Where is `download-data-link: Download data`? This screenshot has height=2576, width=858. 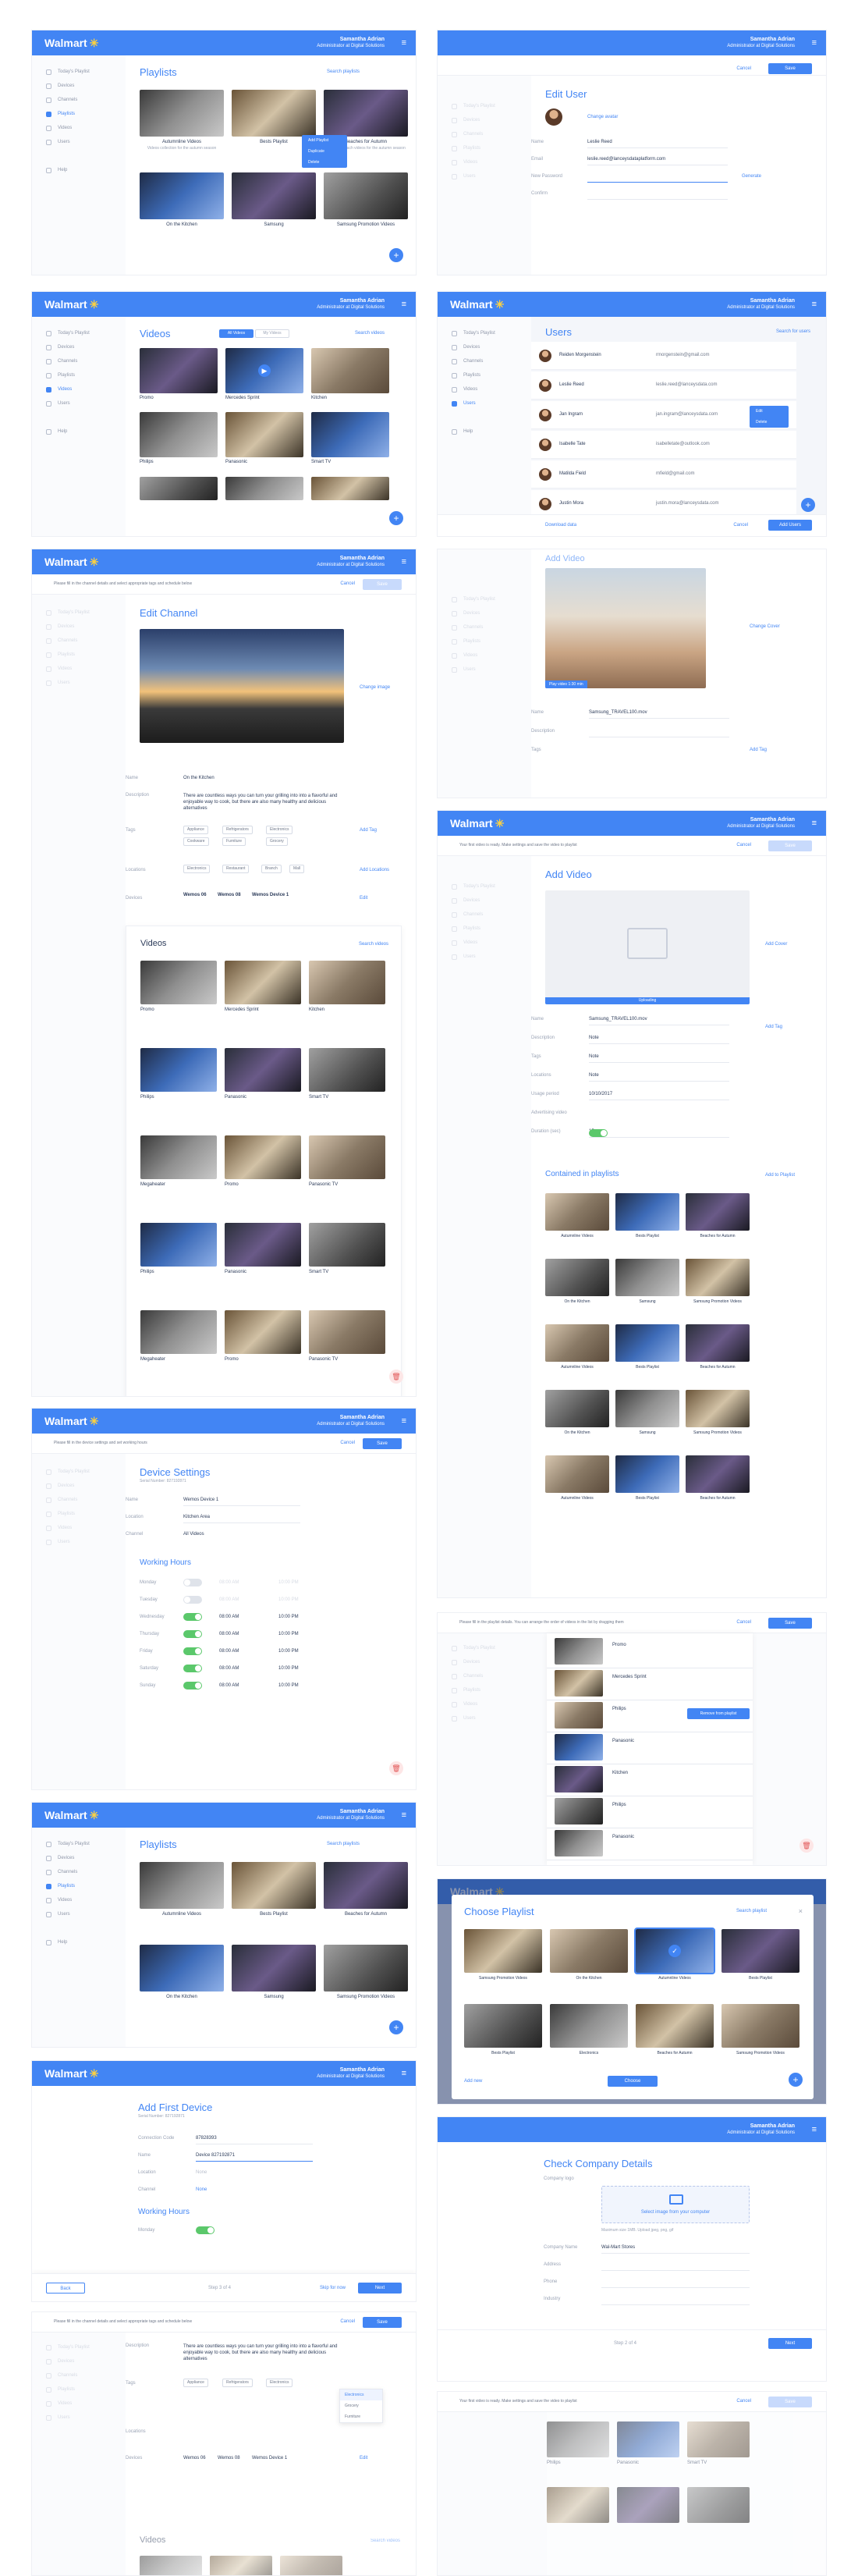
download-data-link: Download data is located at coordinates (561, 526).